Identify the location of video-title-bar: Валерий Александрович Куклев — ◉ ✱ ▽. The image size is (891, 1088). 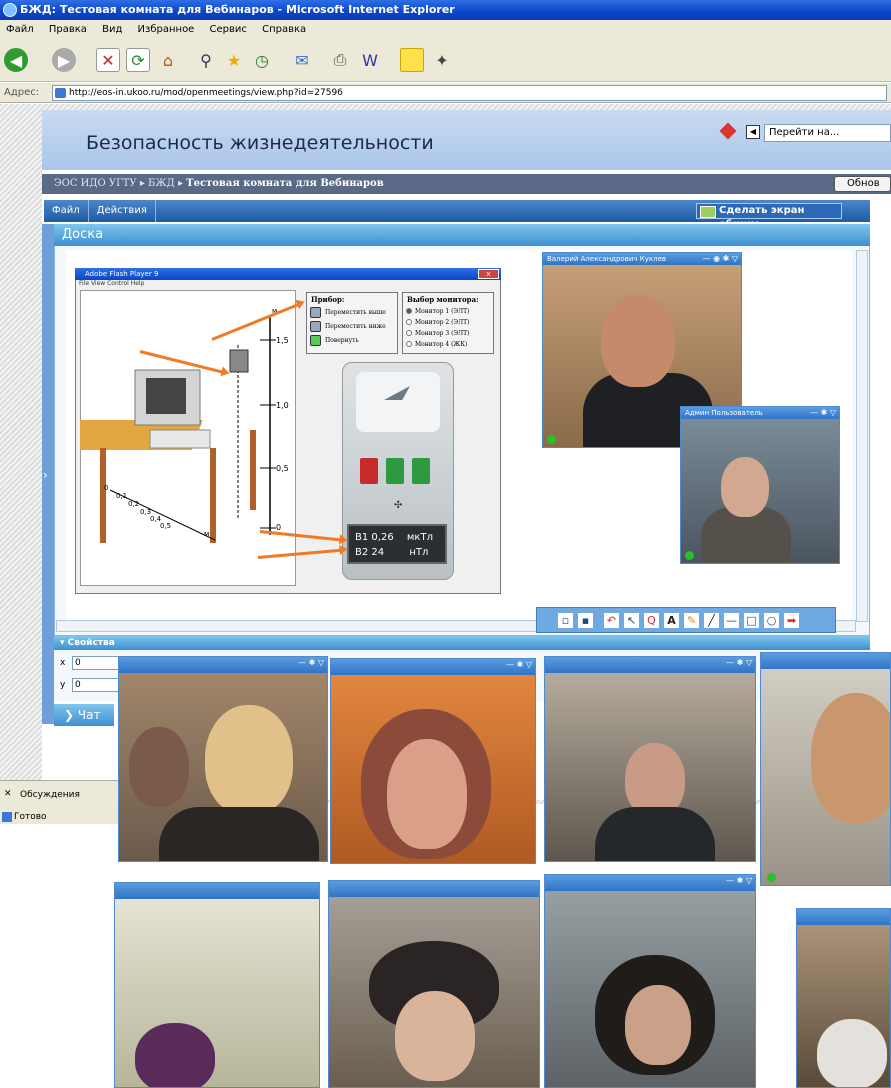
(642, 259).